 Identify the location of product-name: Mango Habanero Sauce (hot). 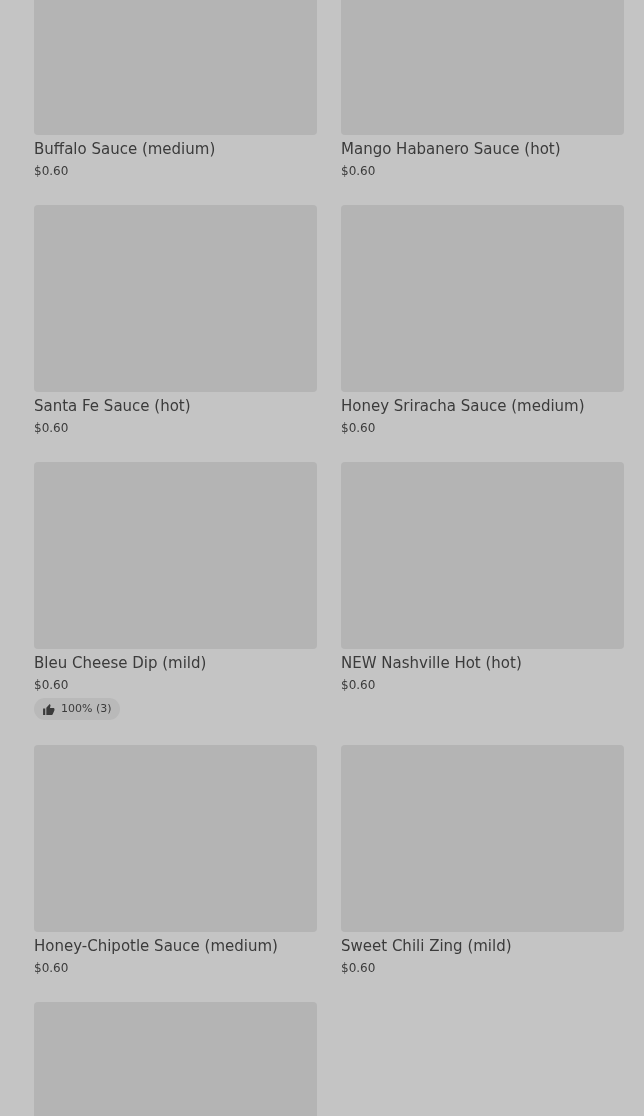
(451, 149).